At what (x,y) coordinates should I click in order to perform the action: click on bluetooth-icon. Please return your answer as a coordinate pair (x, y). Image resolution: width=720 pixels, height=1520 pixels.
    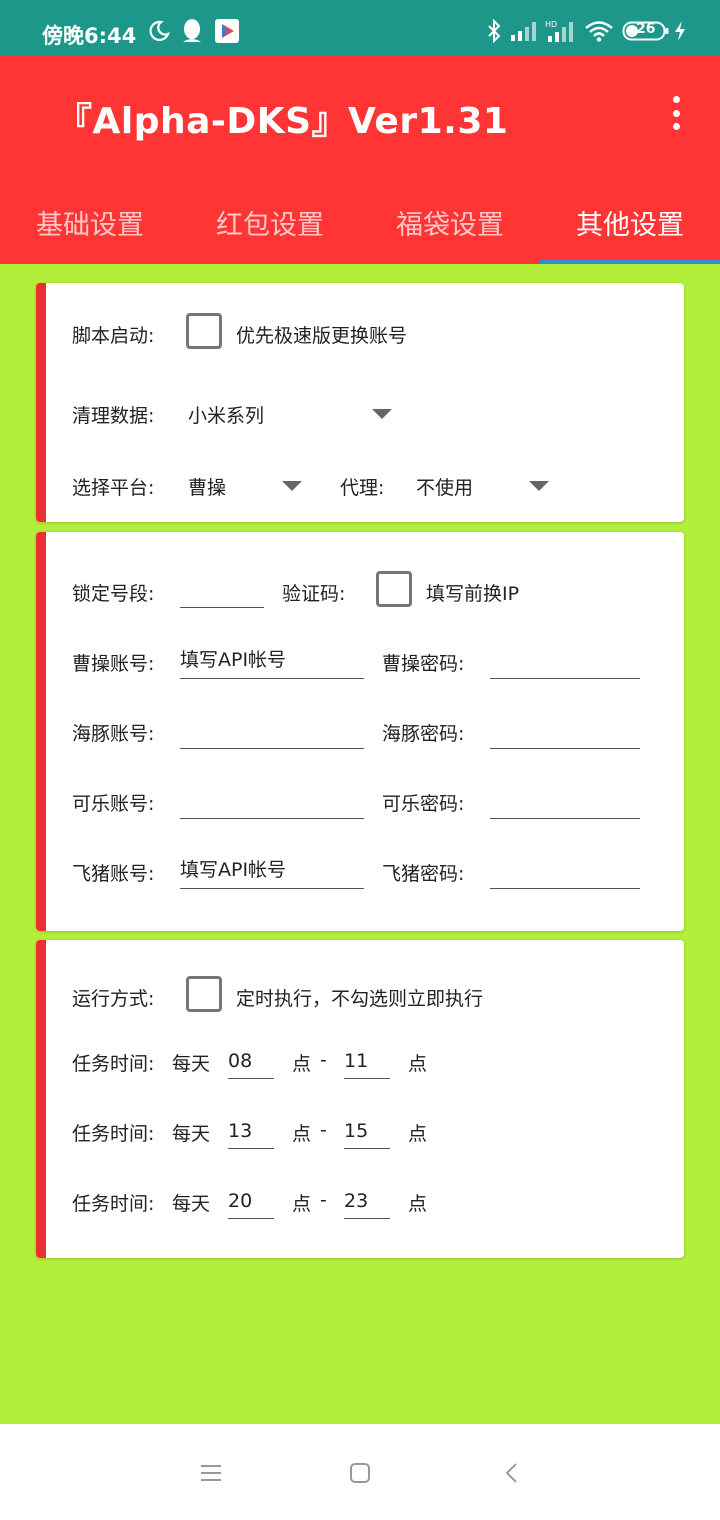
    Looking at the image, I should click on (494, 31).